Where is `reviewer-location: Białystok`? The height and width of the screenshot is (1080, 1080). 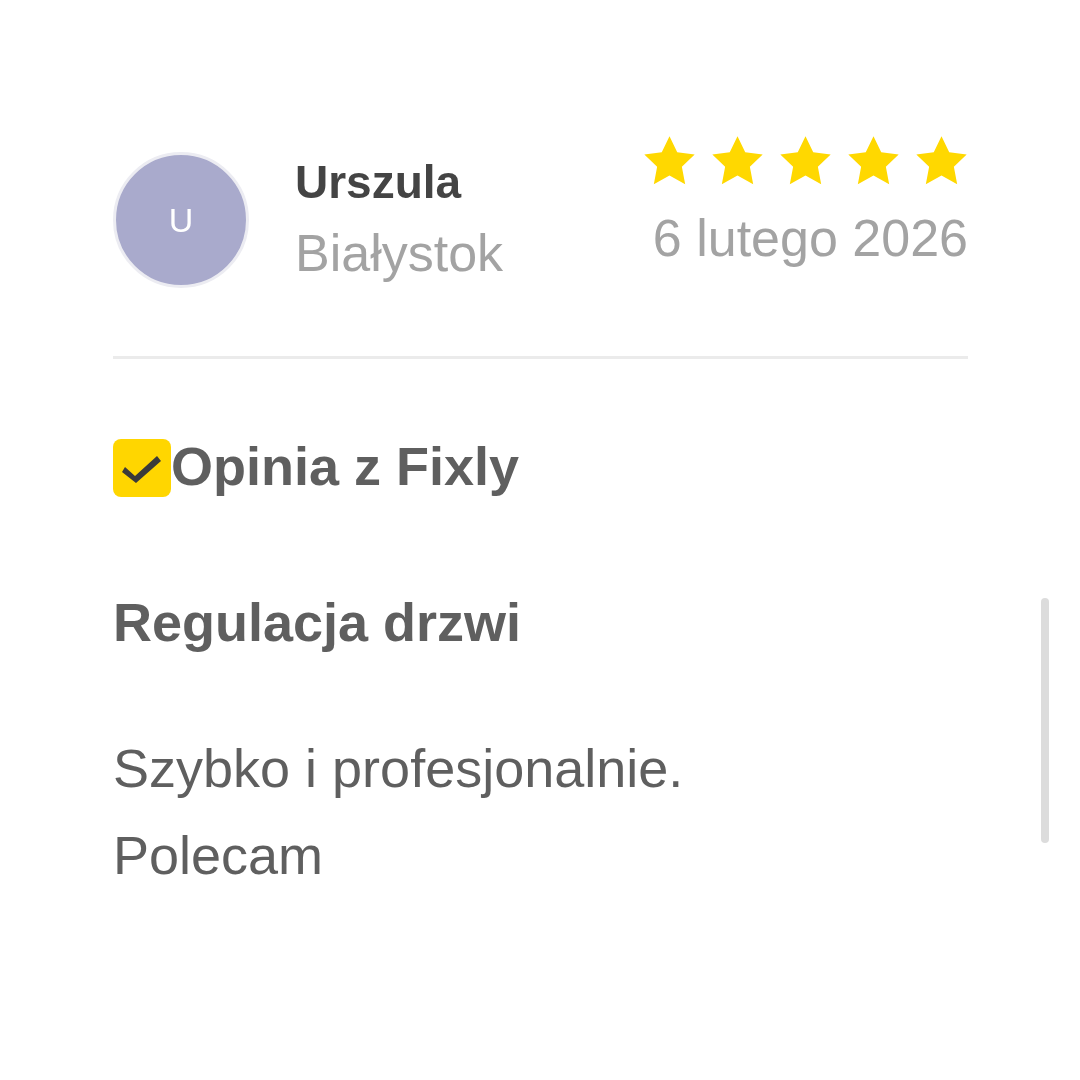 reviewer-location: Białystok is located at coordinates (399, 253).